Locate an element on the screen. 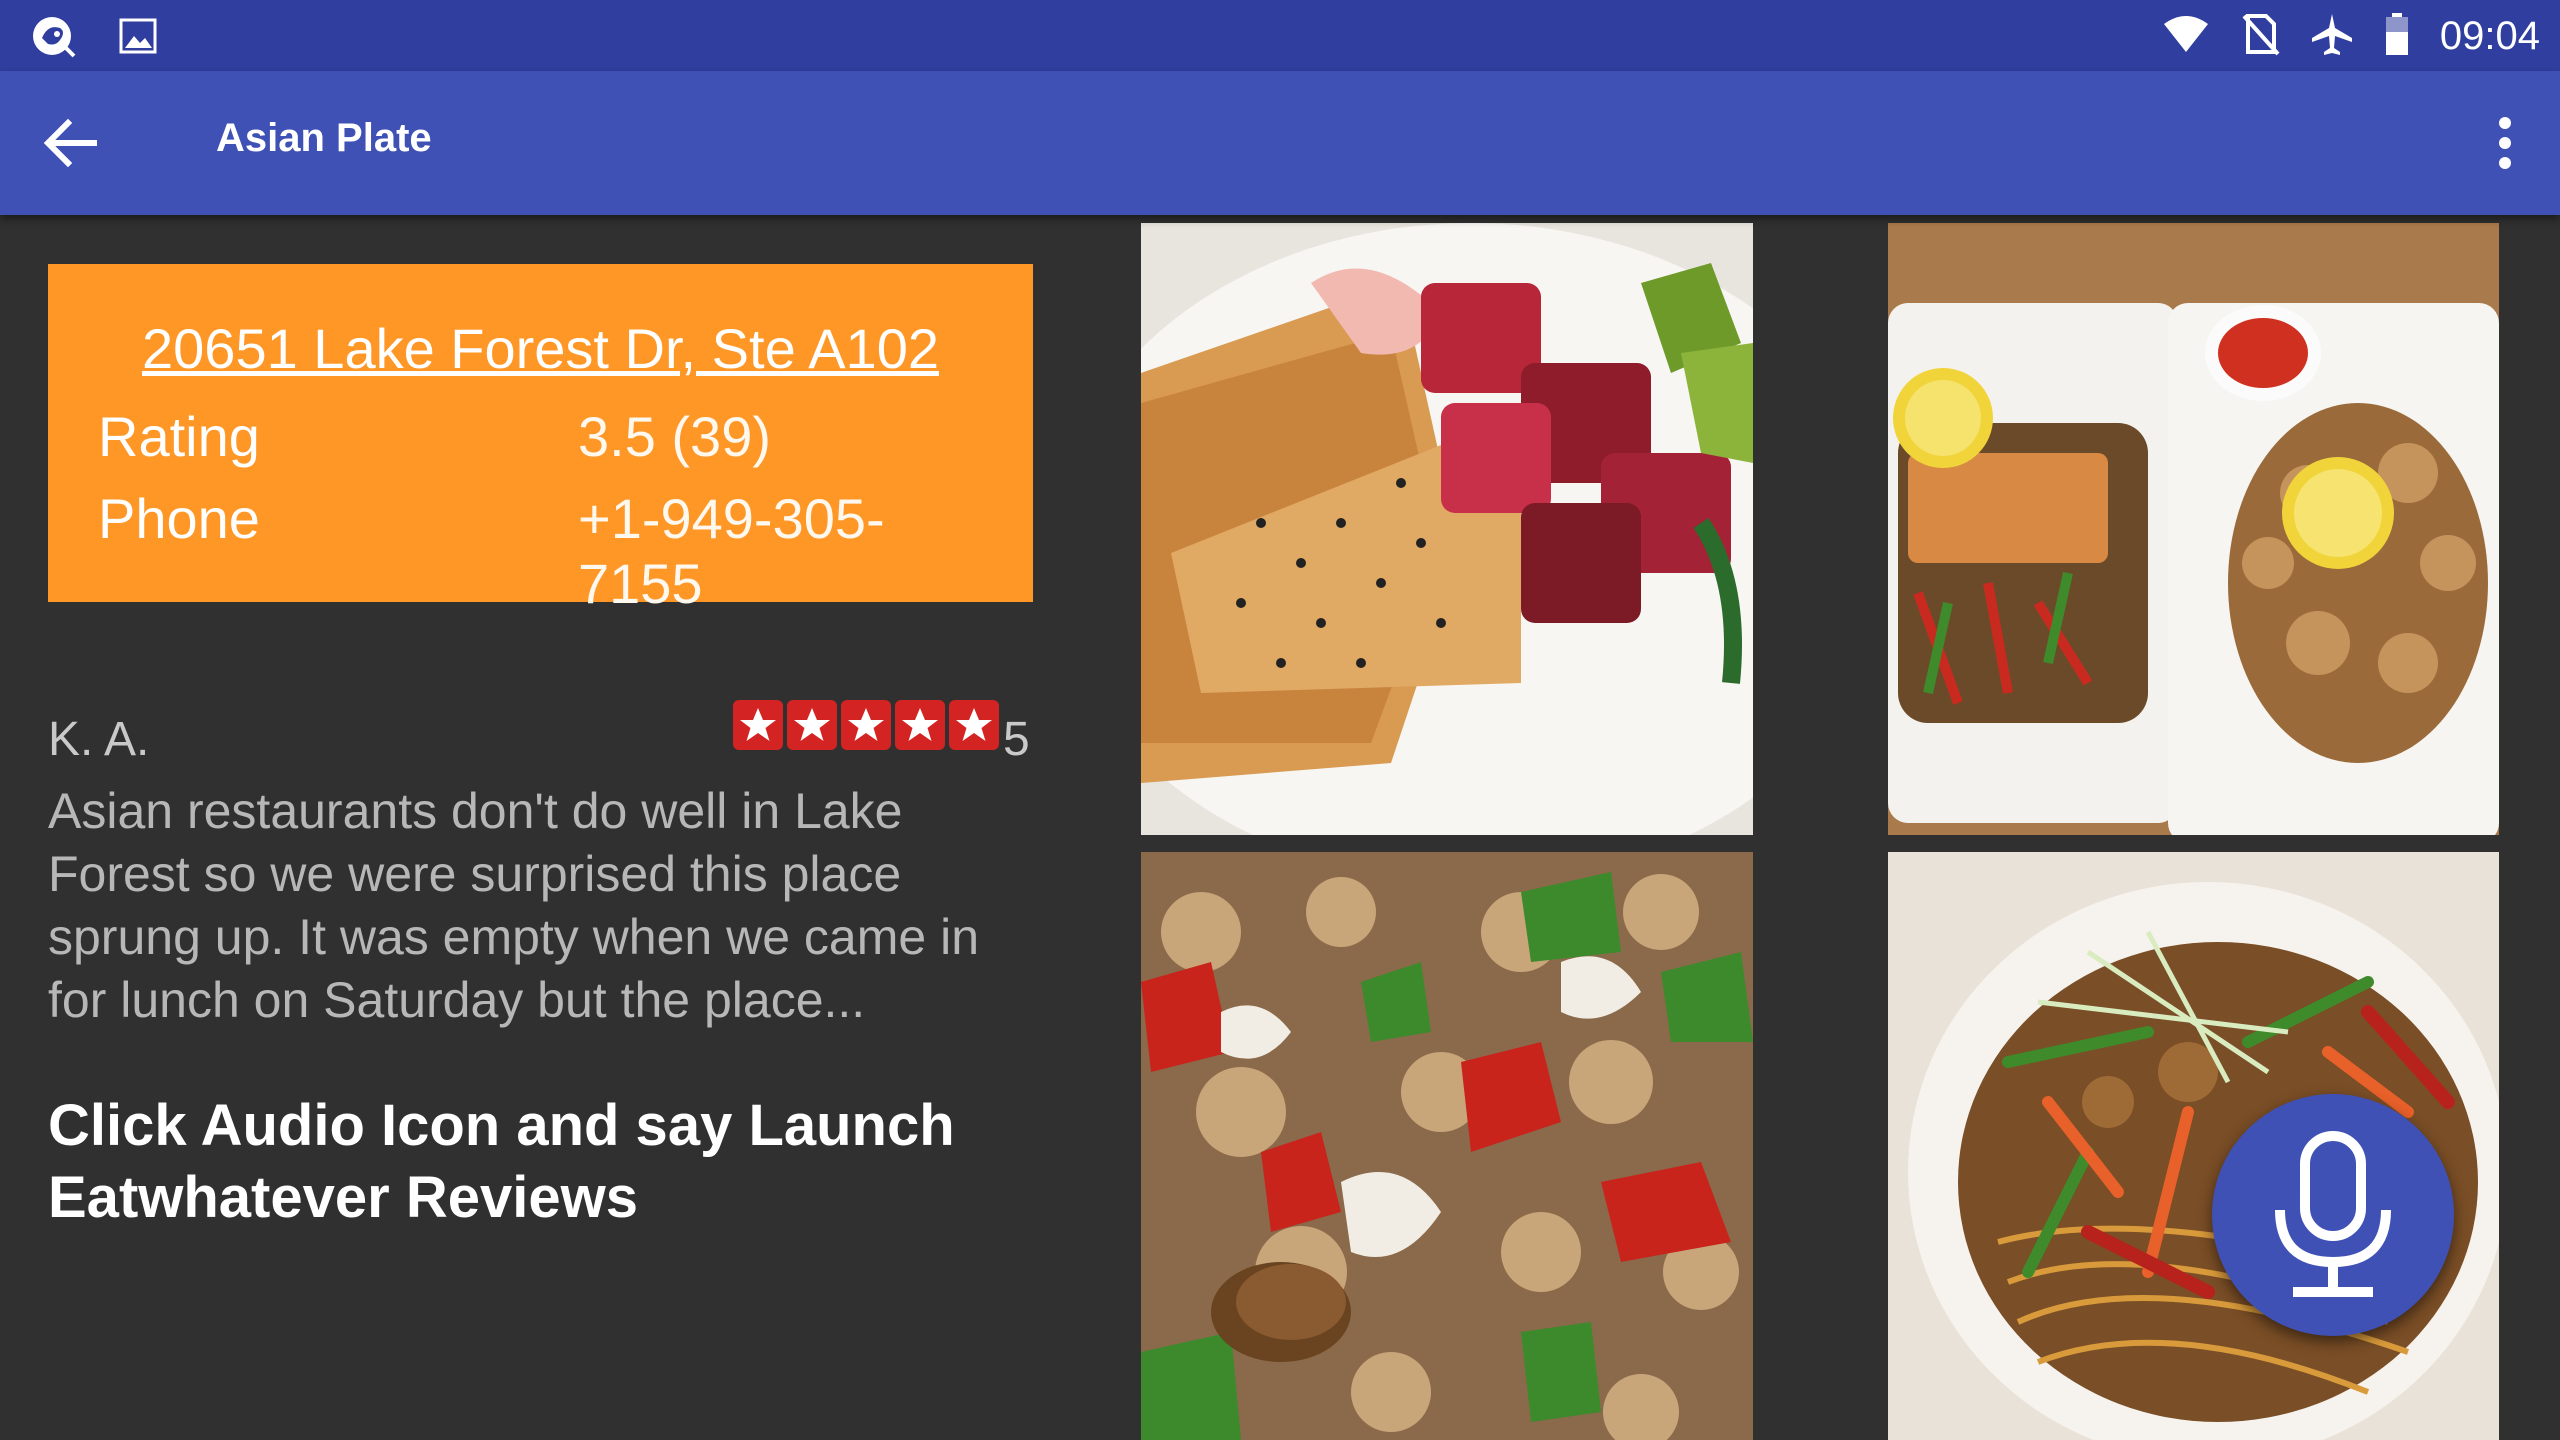 This screenshot has height=1440, width=2560. more-vert-icon is located at coordinates (2505, 143).